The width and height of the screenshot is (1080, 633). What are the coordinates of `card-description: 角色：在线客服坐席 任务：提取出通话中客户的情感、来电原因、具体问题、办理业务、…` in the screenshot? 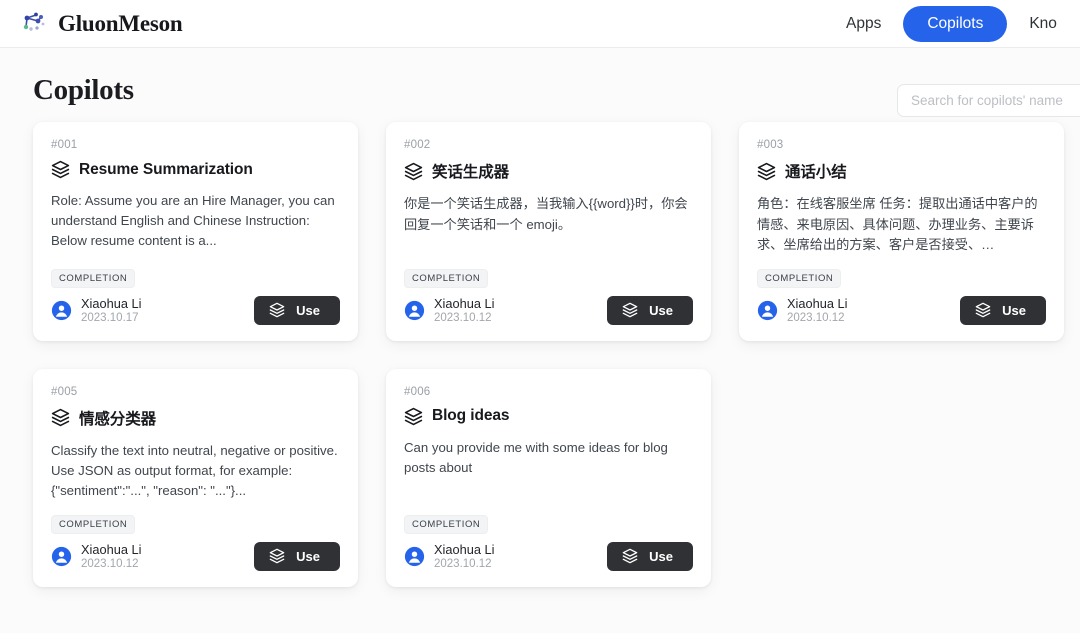 It's located at (897, 224).